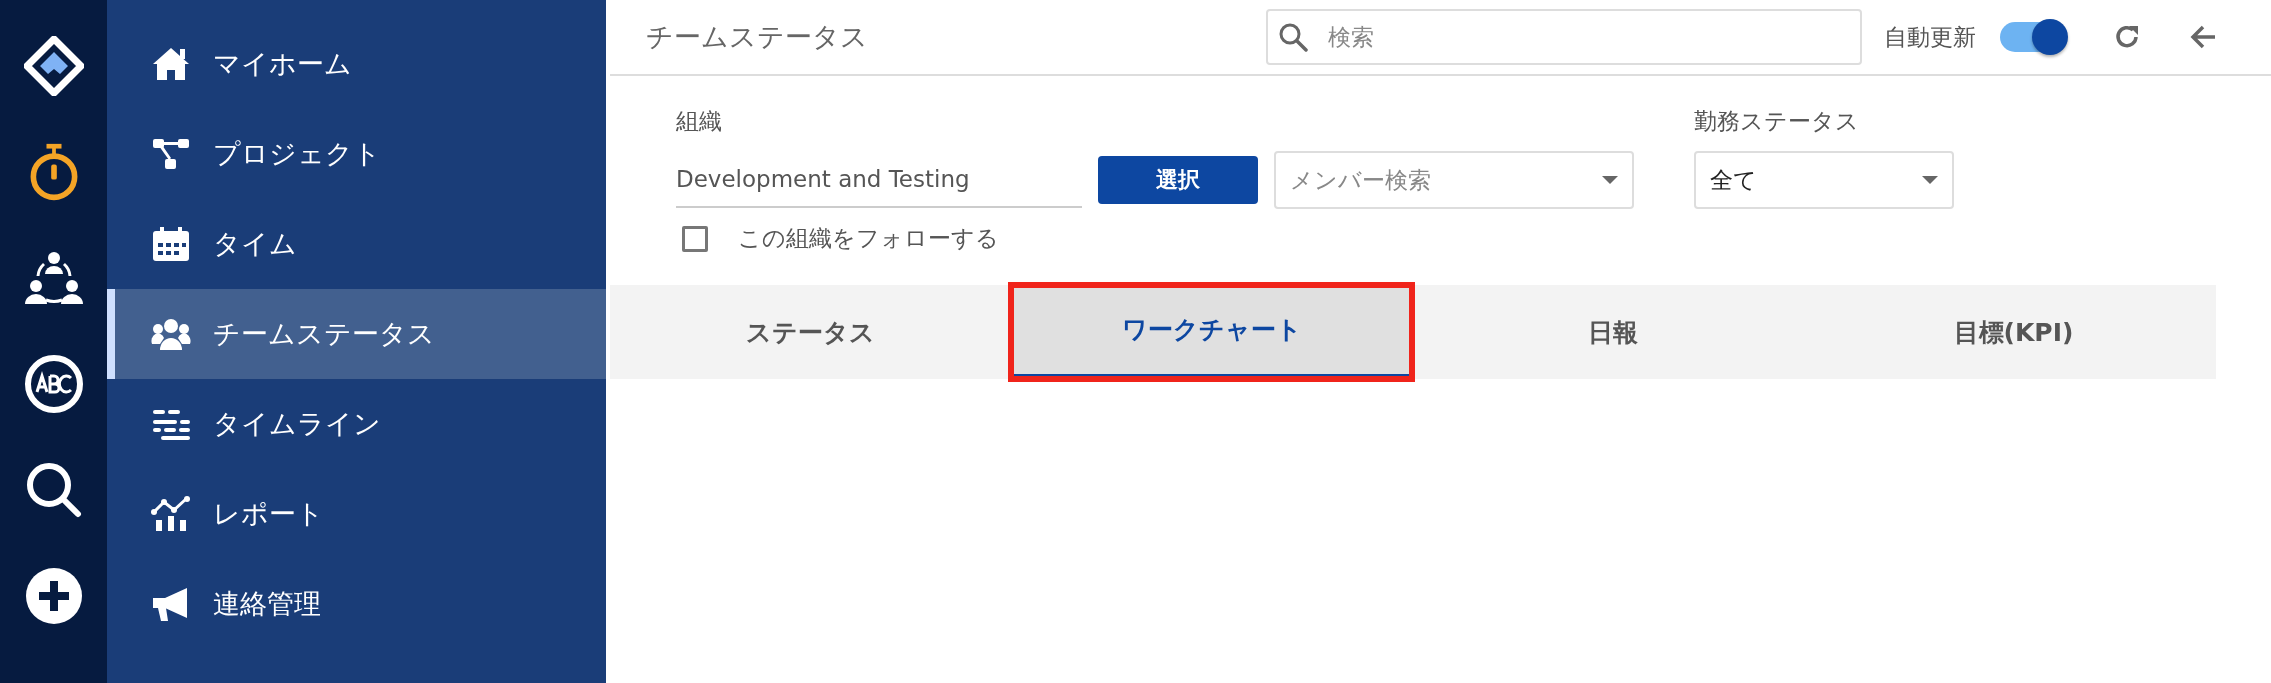 This screenshot has height=683, width=2271. I want to click on tab: 目標(KPI), so click(2013, 332).